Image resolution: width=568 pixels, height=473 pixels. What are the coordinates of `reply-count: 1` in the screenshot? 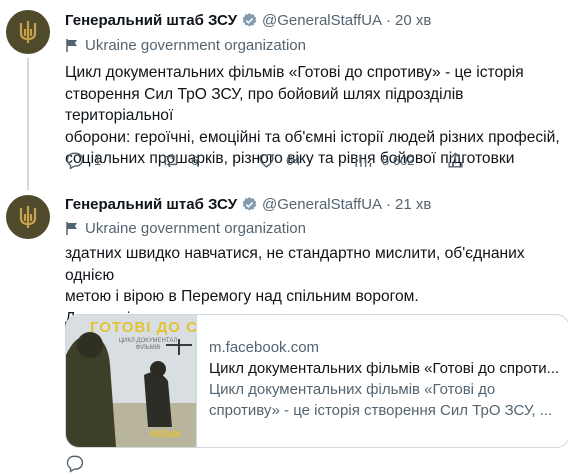 It's located at (98, 160).